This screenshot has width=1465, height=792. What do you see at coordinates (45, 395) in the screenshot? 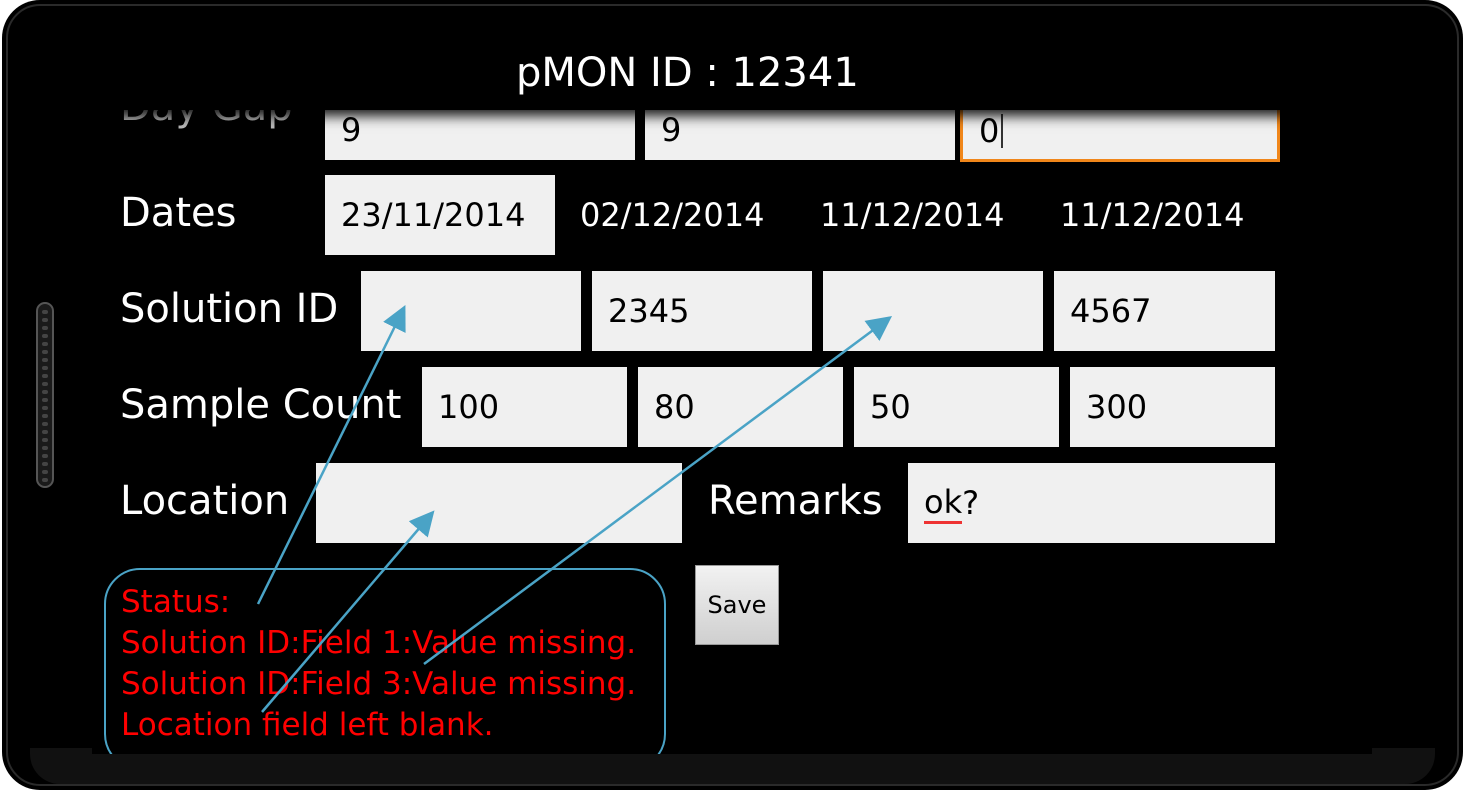
I see `speaker-grille` at bounding box center [45, 395].